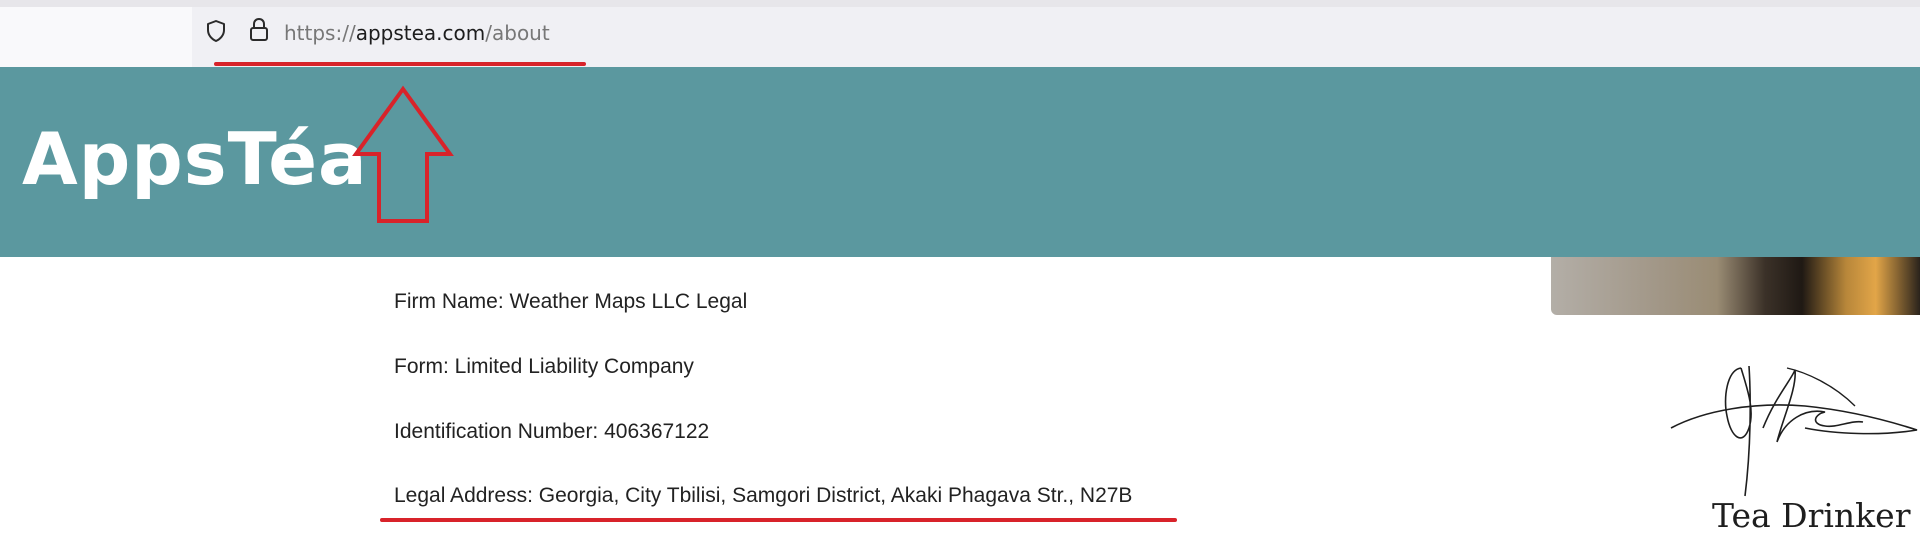 Image resolution: width=1920 pixels, height=547 pixels. Describe the element at coordinates (320, 33) in the screenshot. I see `url-scheme: https://` at that location.